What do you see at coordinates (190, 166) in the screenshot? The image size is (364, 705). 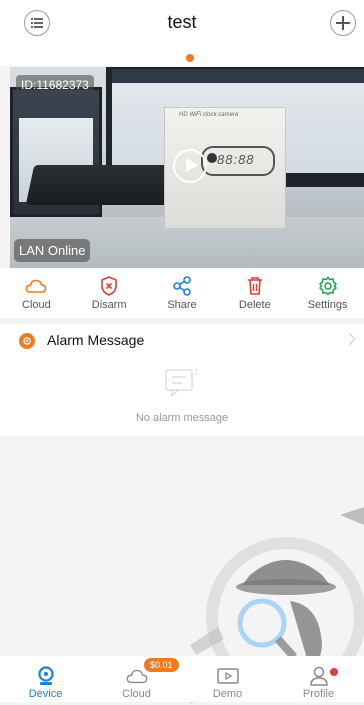 I see `play-button` at bounding box center [190, 166].